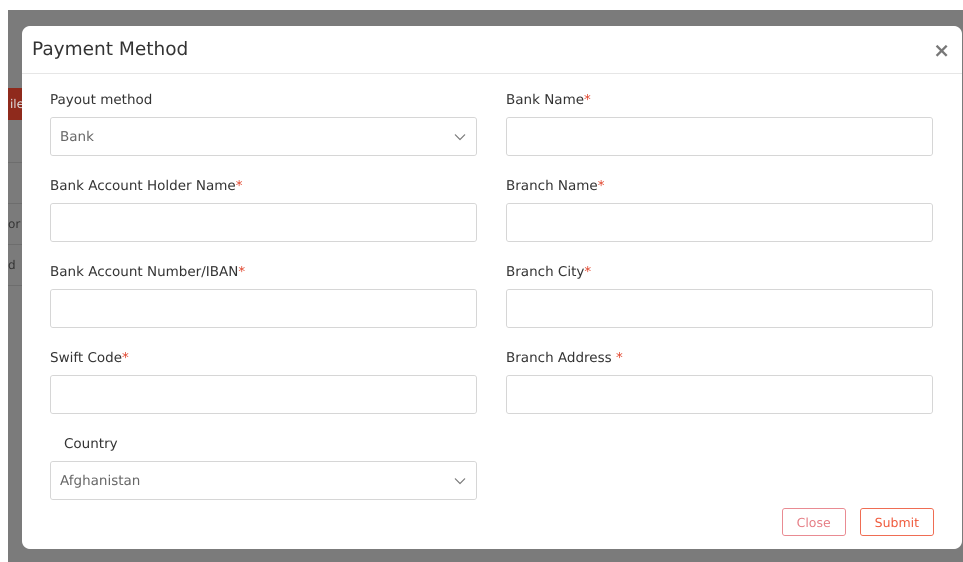 The image size is (963, 562). Describe the element at coordinates (91, 444) in the screenshot. I see `field-label: Country` at that location.